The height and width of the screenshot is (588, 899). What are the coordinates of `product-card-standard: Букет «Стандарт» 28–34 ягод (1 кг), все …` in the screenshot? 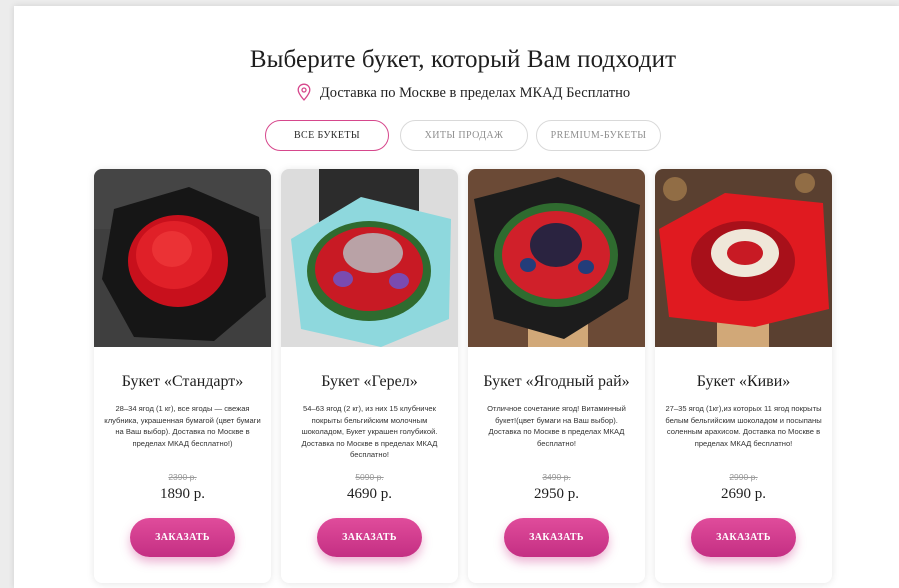 It's located at (182, 376).